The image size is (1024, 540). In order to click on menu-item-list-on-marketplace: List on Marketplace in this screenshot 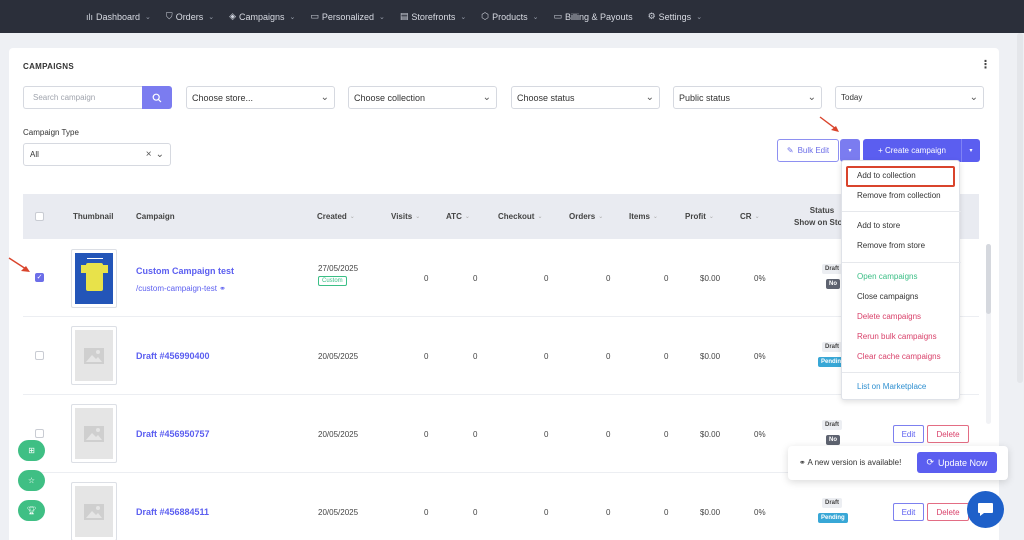, I will do `click(901, 386)`.